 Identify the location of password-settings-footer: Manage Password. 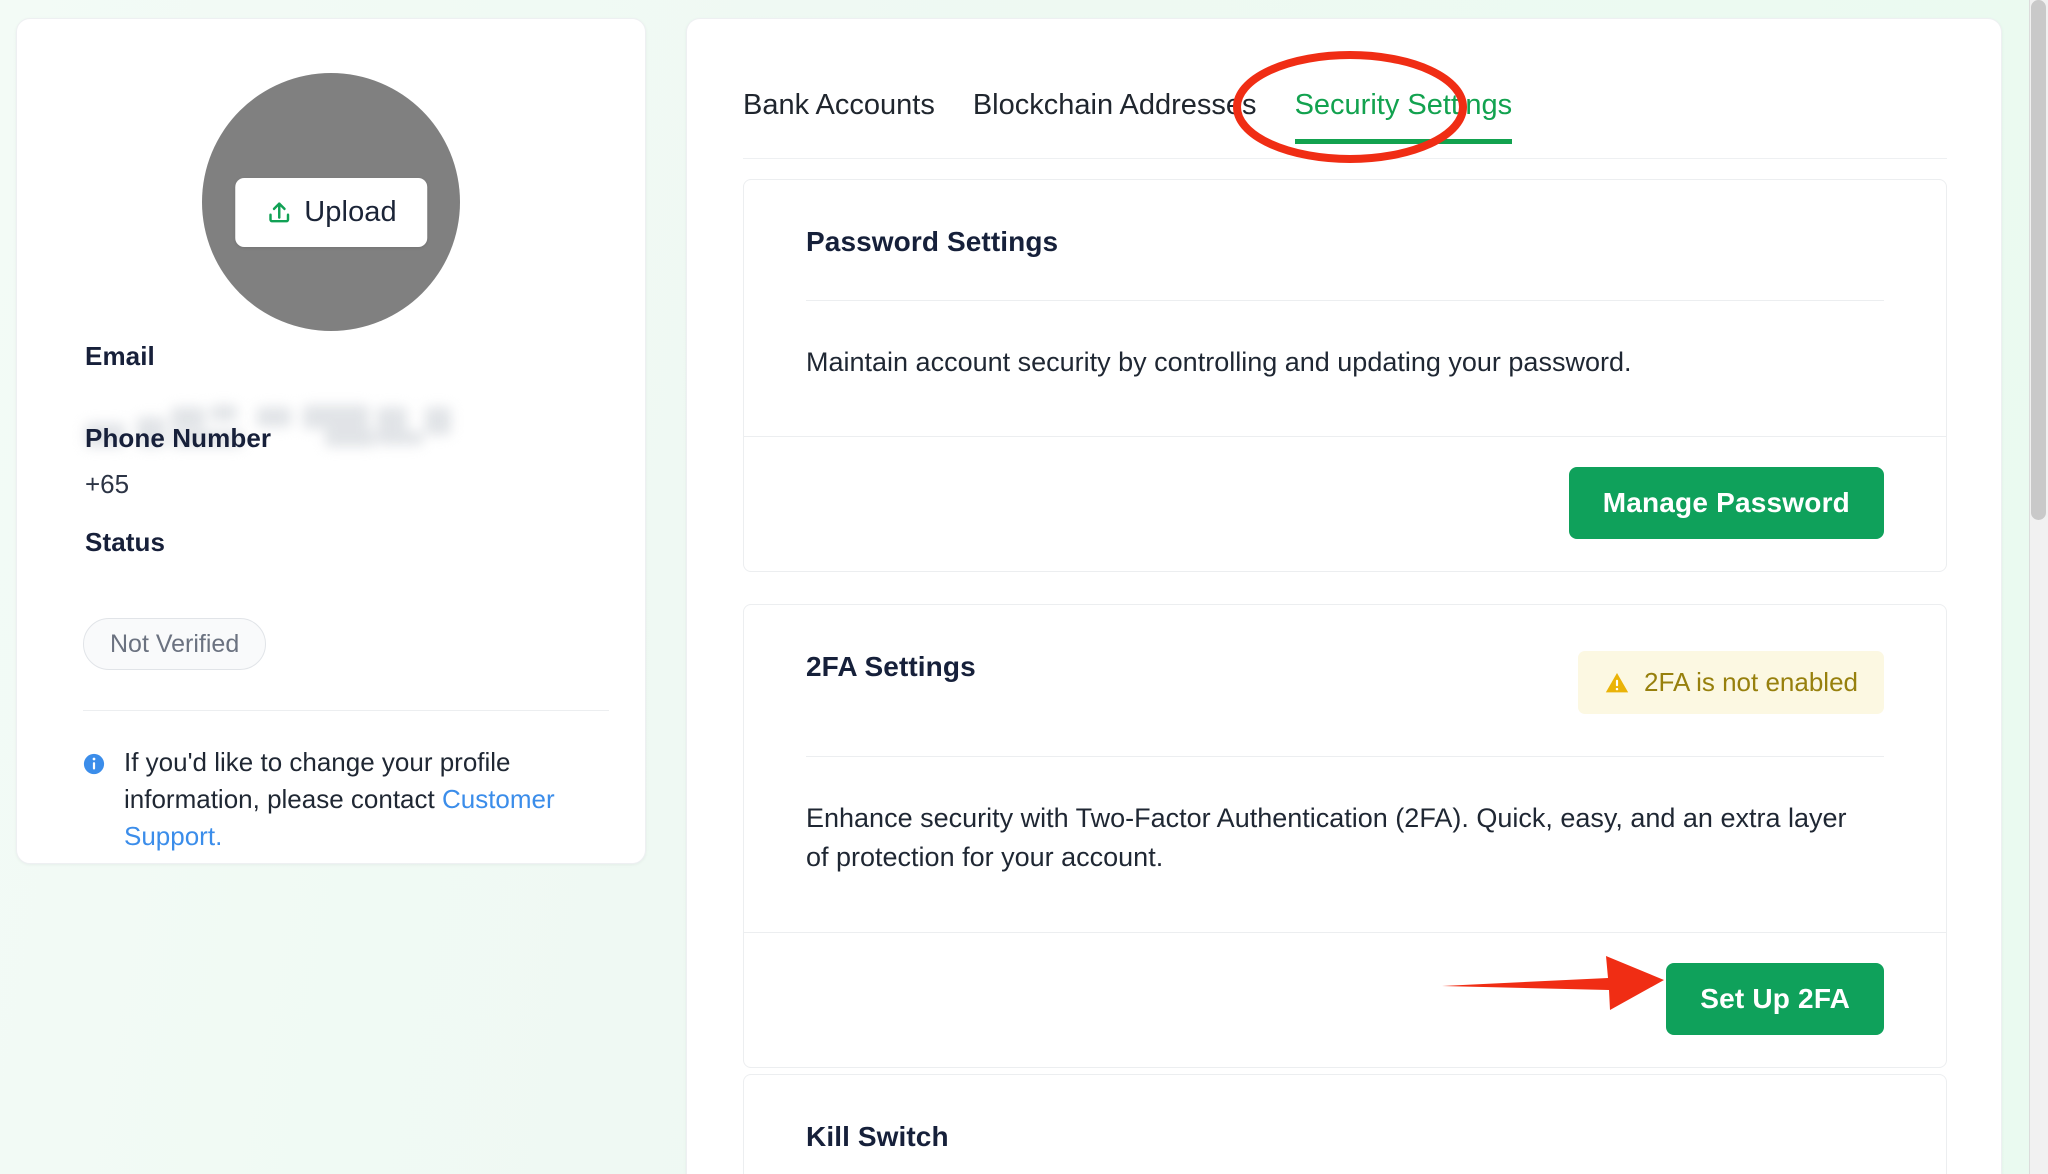
(1345, 503).